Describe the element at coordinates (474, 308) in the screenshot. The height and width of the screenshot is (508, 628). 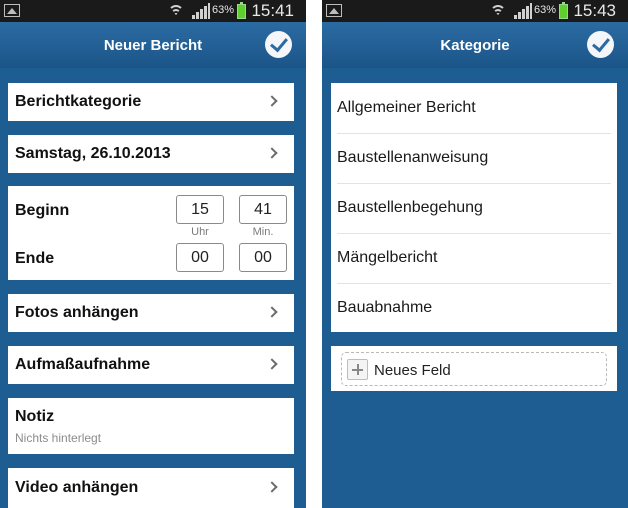
I see `list-item: Bauabnahme` at that location.